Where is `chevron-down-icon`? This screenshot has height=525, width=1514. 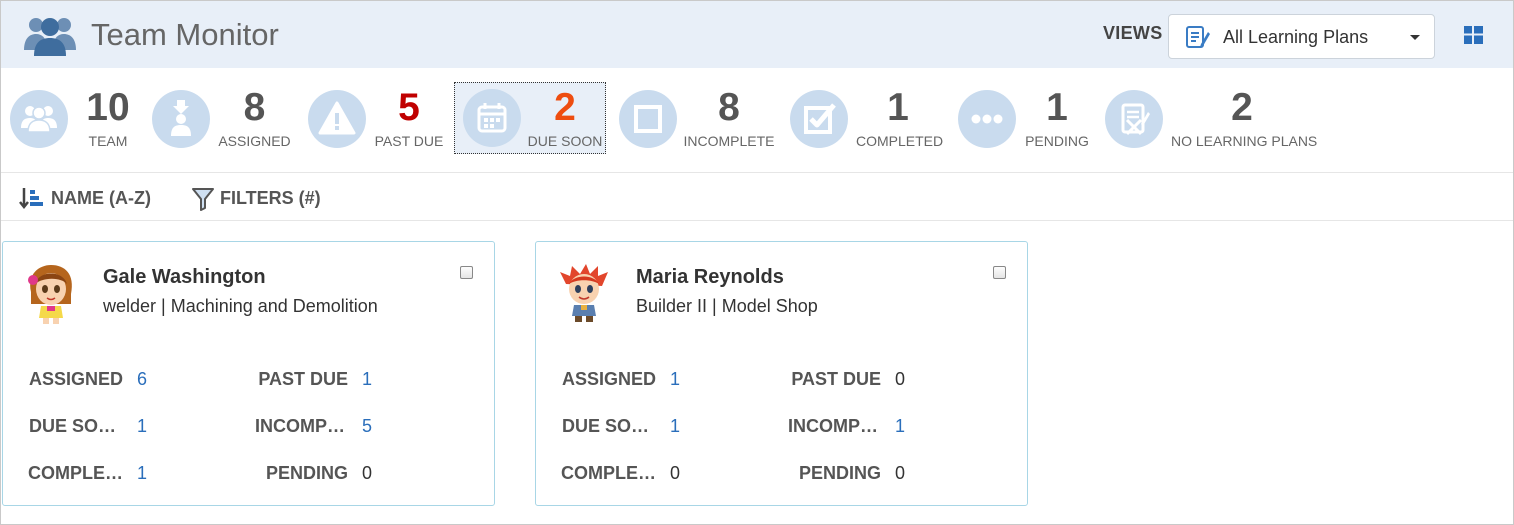
chevron-down-icon is located at coordinates (1415, 37).